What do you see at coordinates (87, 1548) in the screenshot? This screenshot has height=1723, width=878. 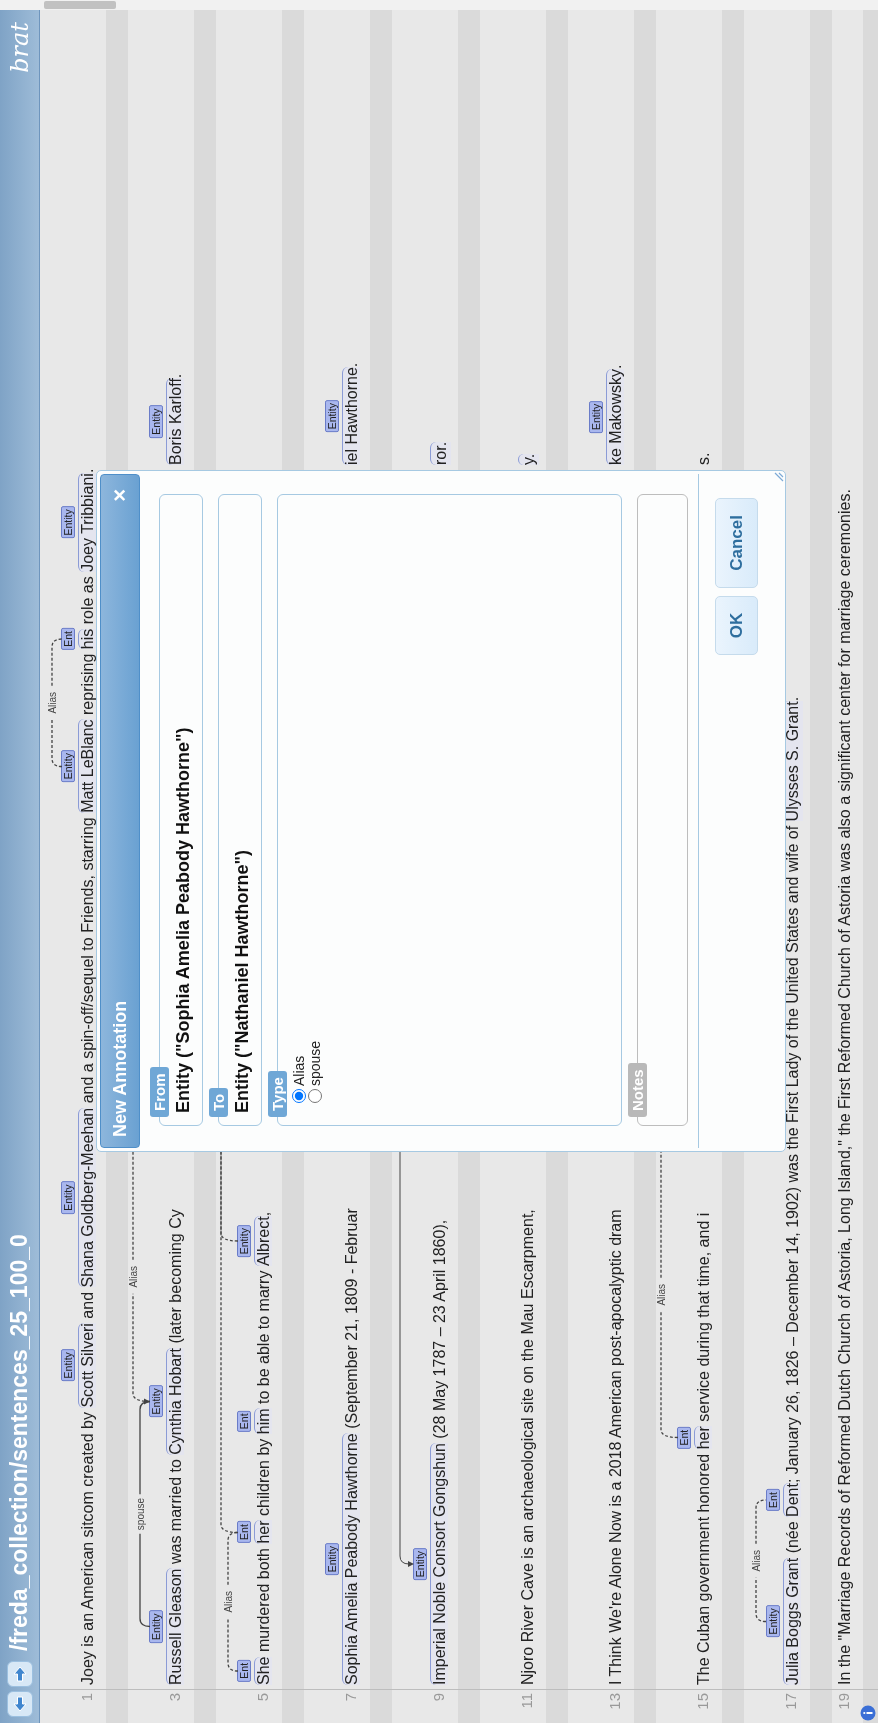 I see `sentence-text: Joey is an American sitcom created by` at bounding box center [87, 1548].